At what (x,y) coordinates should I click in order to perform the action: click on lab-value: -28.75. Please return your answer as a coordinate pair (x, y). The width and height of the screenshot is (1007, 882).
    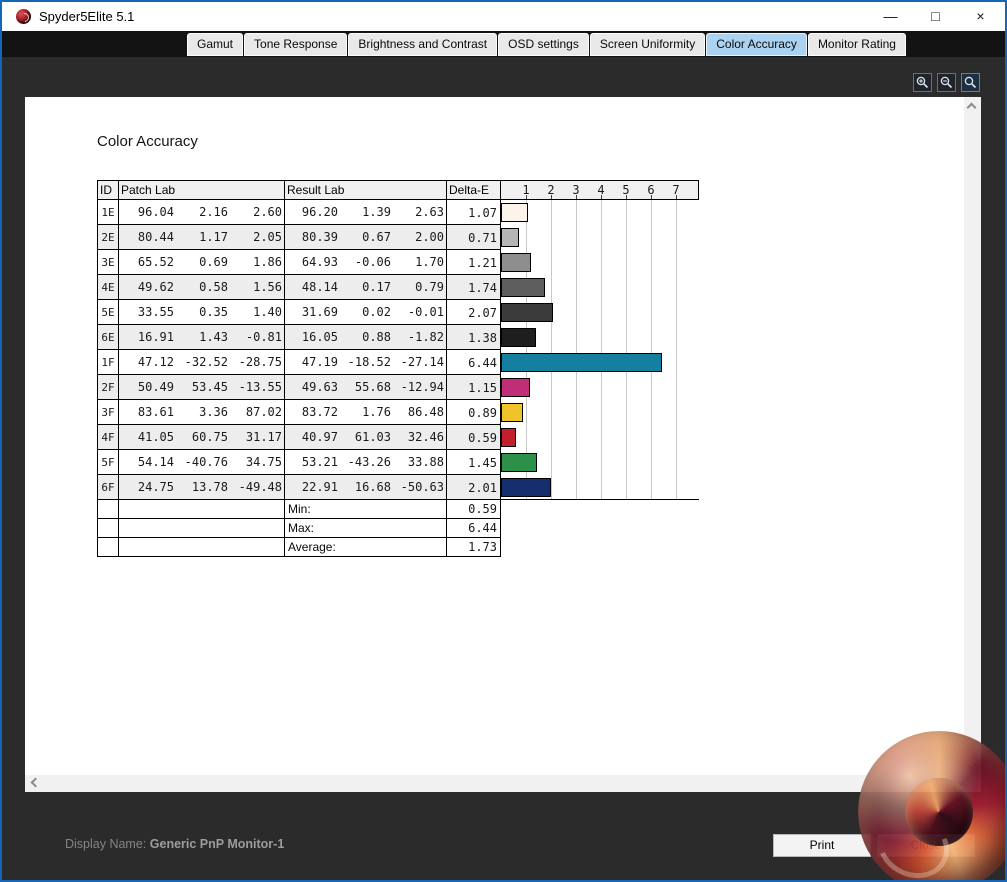
    Looking at the image, I should click on (260, 362).